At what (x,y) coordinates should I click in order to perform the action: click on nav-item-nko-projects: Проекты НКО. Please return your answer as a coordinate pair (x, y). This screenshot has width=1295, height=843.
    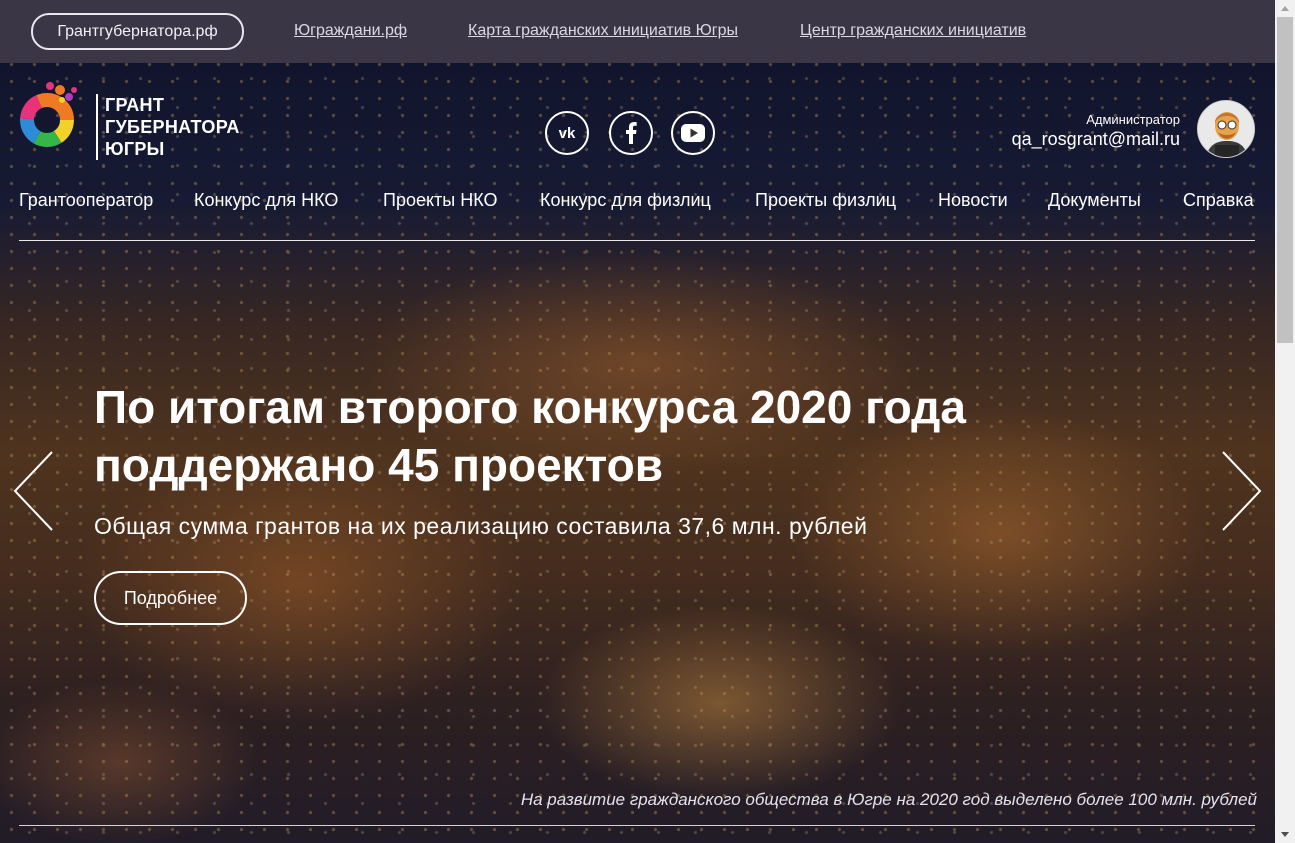
    Looking at the image, I should click on (440, 200).